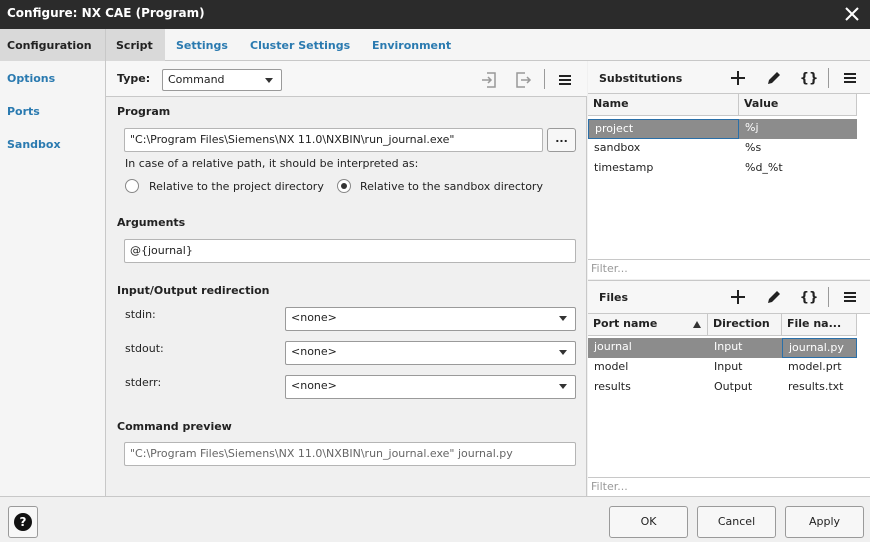 This screenshot has width=870, height=542. I want to click on apply-button: Apply, so click(824, 522).